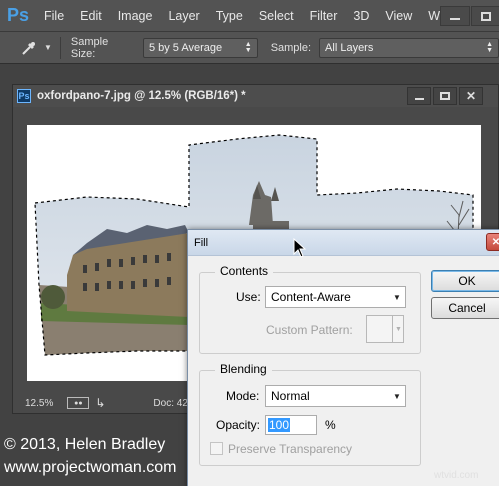  I want to click on preserve-transparency-label: Preserve Transparency, so click(290, 449).